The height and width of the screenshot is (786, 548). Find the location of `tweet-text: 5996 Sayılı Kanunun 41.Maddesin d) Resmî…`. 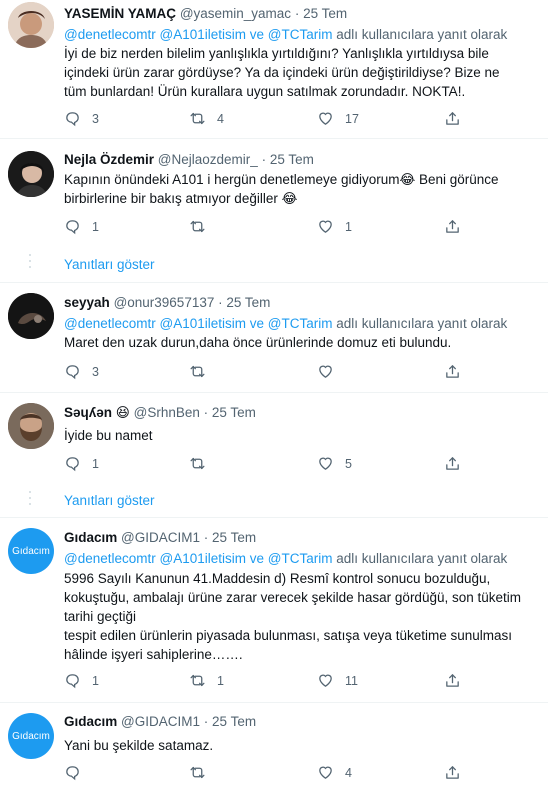

tweet-text: 5996 Sayılı Kanunun 41.Maddesin d) Resmî… is located at coordinates (302, 616).